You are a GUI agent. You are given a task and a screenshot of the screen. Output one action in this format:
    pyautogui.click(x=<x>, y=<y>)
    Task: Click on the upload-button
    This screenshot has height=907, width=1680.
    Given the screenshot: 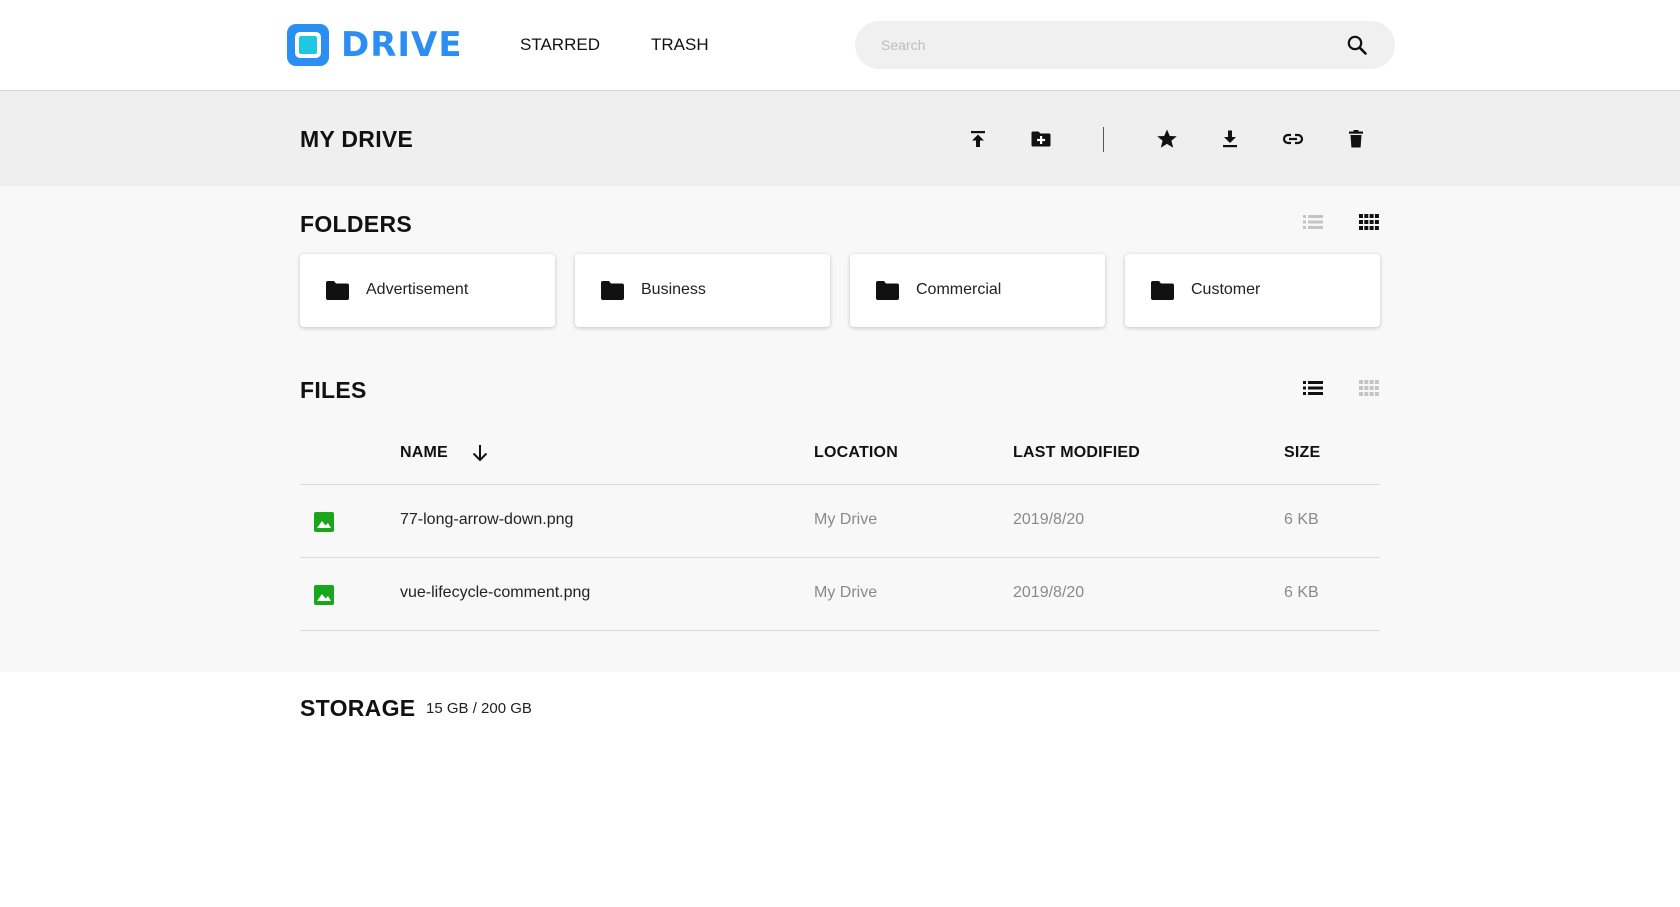 What is the action you would take?
    pyautogui.click(x=978, y=139)
    